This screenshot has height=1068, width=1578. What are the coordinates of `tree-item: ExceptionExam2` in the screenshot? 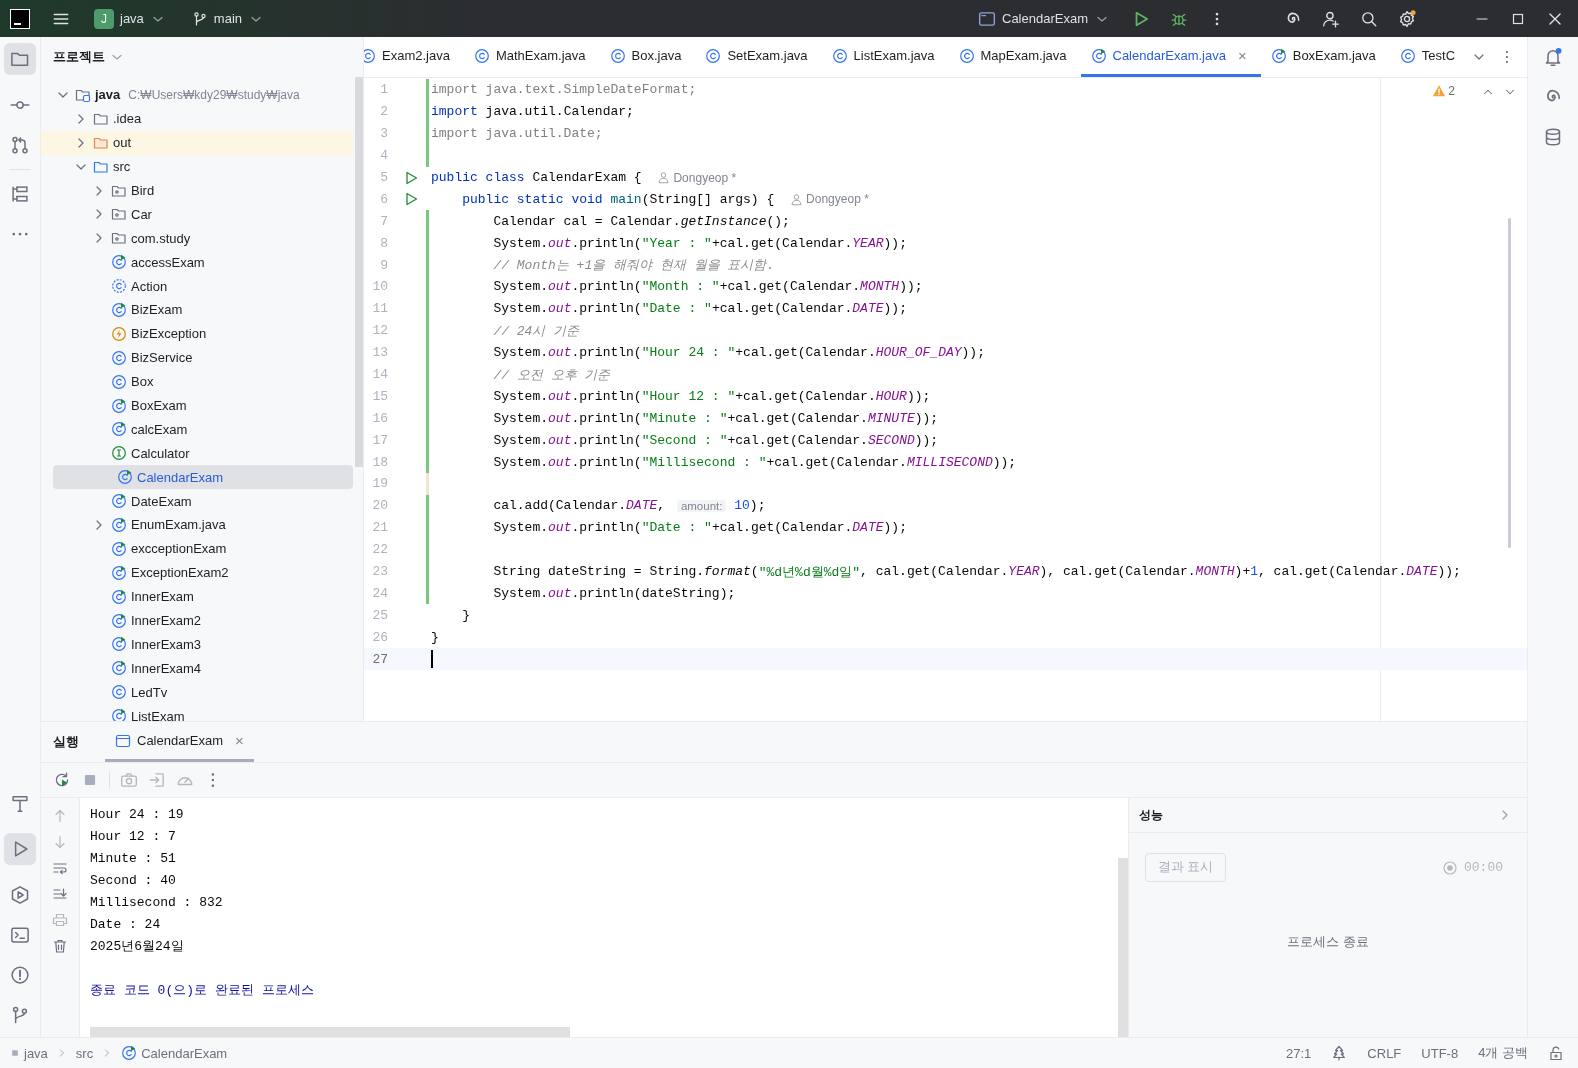 It's located at (197, 572).